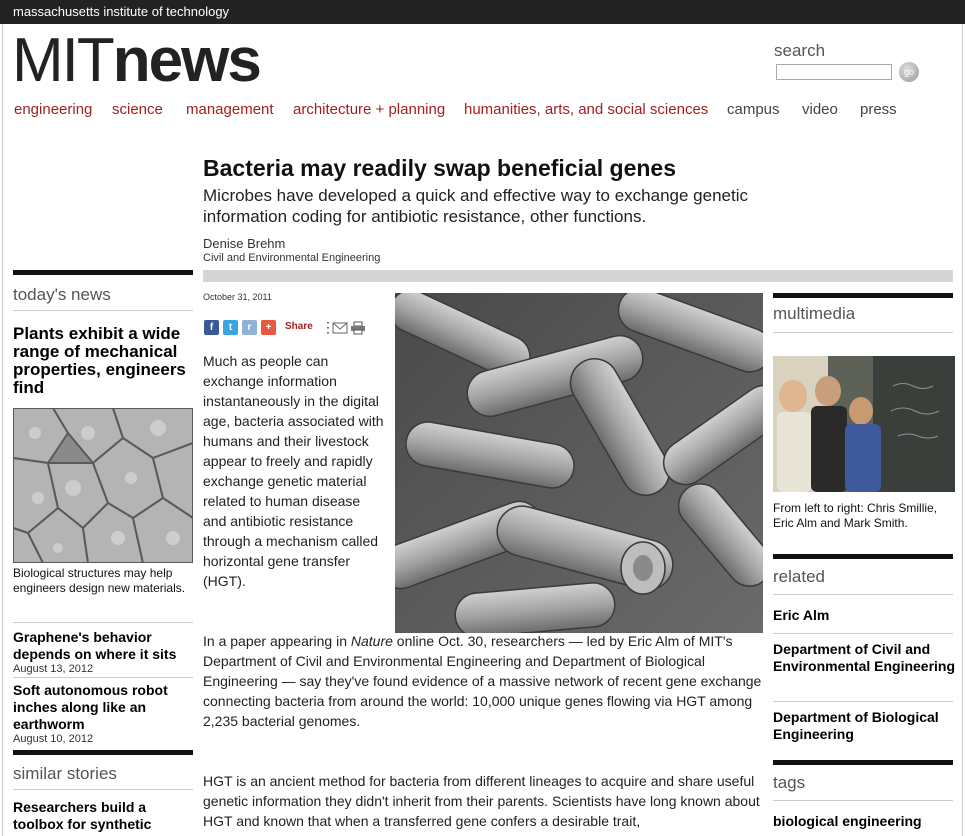 The height and width of the screenshot is (836, 965). I want to click on multimedia-heading: multimedia, so click(814, 313).